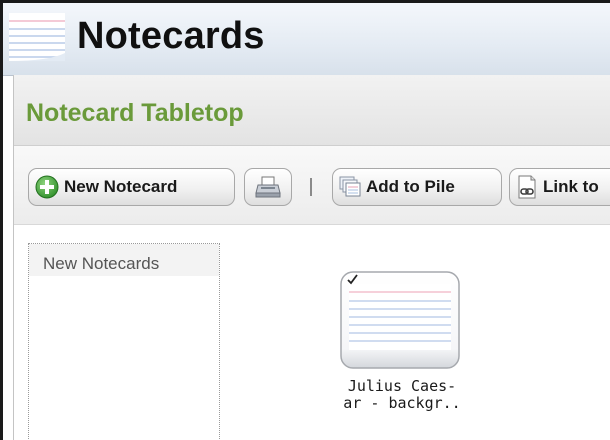 This screenshot has width=610, height=440. I want to click on app-title: Notecards, so click(171, 36).